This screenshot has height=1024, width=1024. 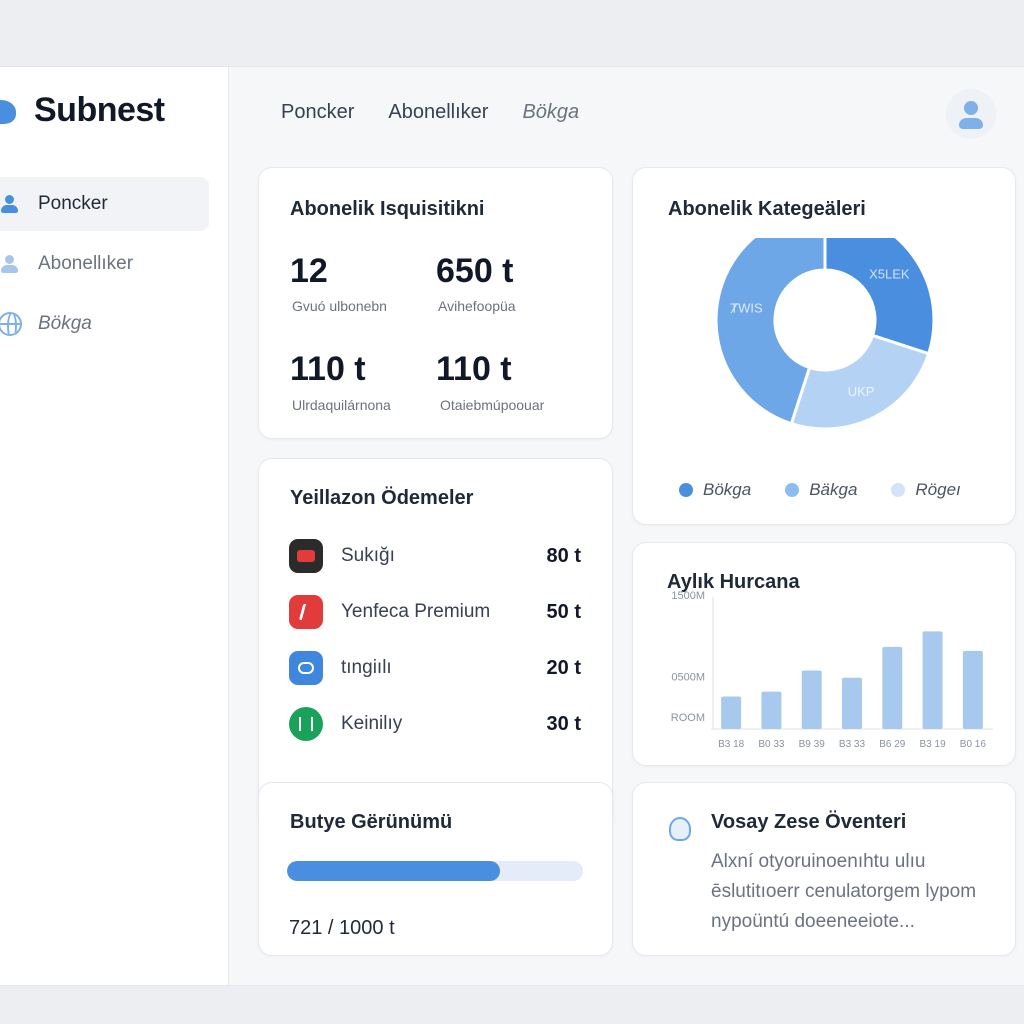 What do you see at coordinates (306, 668) in the screenshot?
I see `cloud-icon` at bounding box center [306, 668].